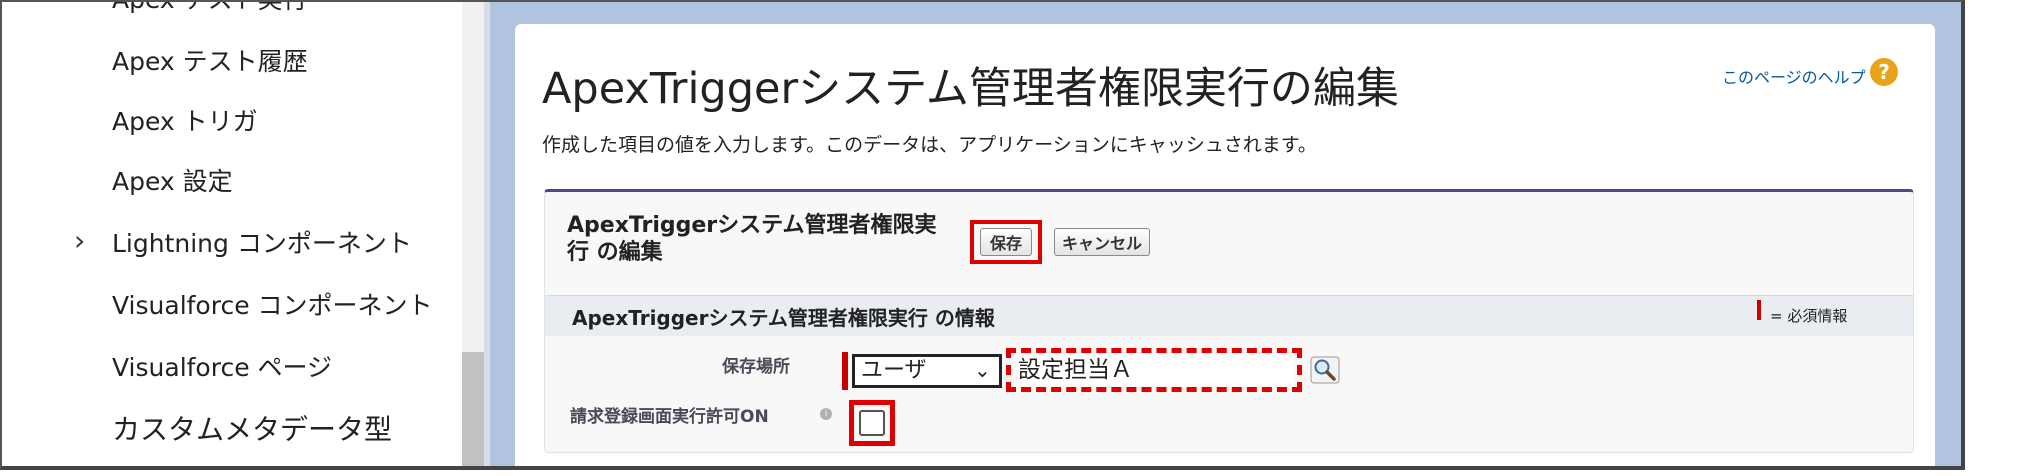 This screenshot has height=476, width=2027. I want to click on sidebar-item-custom-metadata-types: カスタムメタデータ型, so click(252, 428).